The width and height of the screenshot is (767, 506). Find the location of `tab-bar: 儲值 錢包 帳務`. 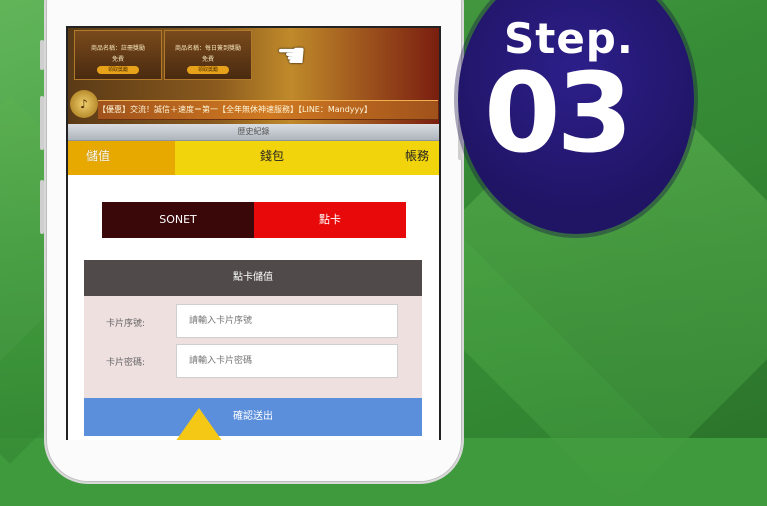

tab-bar: 儲值 錢包 帳務 is located at coordinates (253, 158).